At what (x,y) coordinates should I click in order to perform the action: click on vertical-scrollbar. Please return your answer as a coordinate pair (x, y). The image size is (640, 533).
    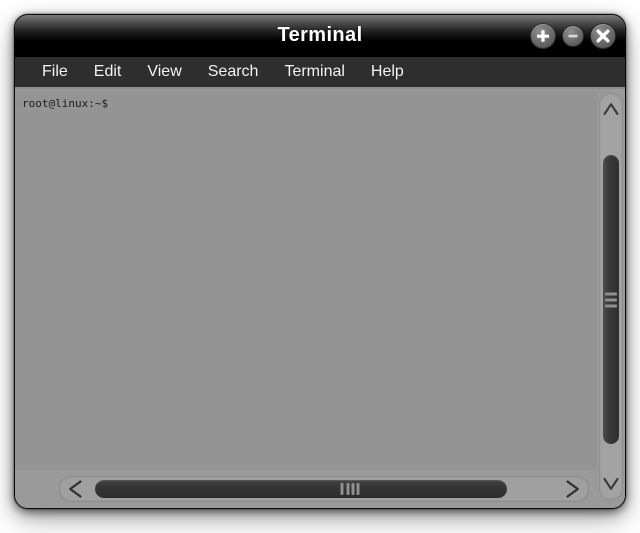
    Looking at the image, I should click on (611, 296).